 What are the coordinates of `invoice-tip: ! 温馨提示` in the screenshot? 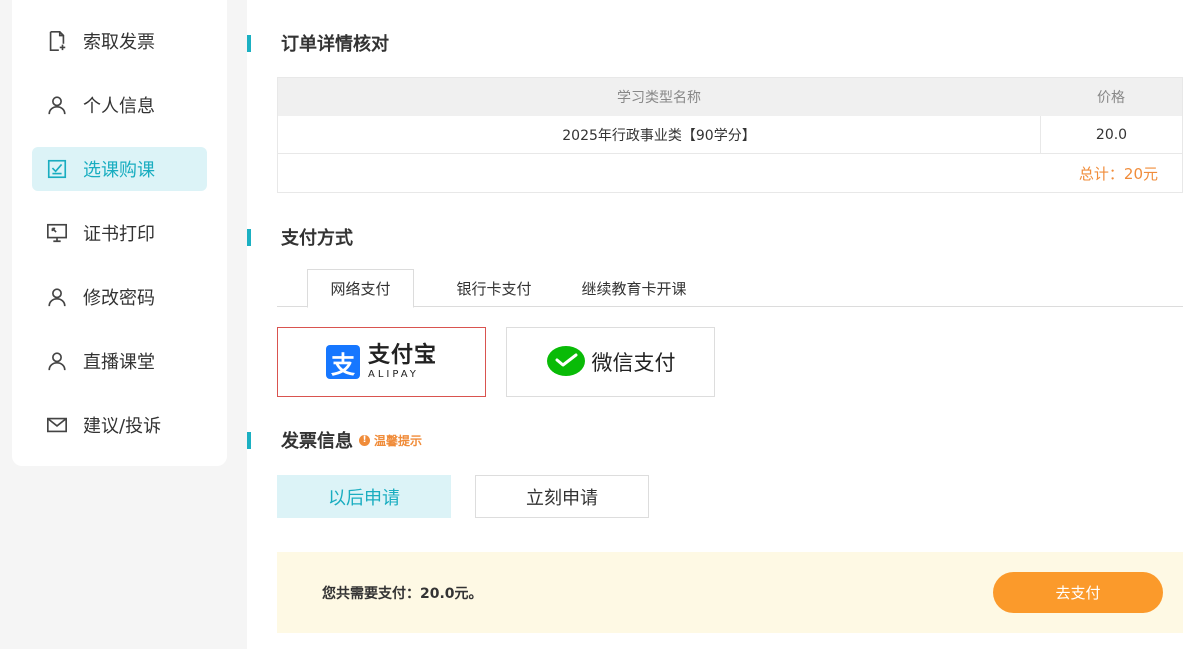 It's located at (390, 440).